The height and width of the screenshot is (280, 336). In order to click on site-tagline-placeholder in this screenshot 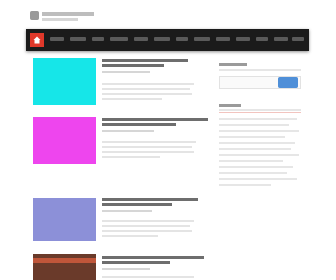, I will do `click(60, 19)`.